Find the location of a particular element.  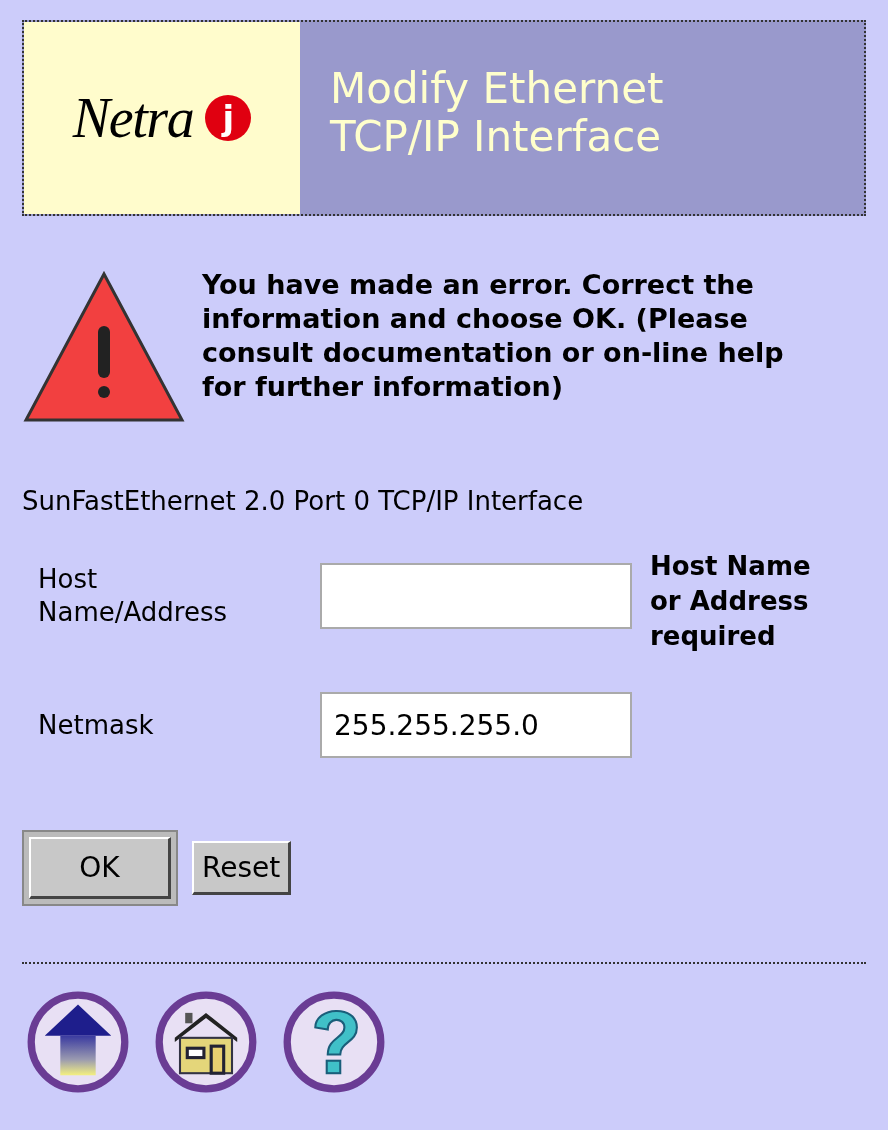

field-label: Netmask is located at coordinates (96, 725).